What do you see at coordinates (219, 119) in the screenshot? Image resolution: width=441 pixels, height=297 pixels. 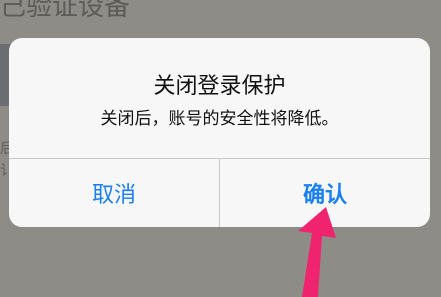 I see `dialog-message: 关闭后，账号的安全性将降低。` at bounding box center [219, 119].